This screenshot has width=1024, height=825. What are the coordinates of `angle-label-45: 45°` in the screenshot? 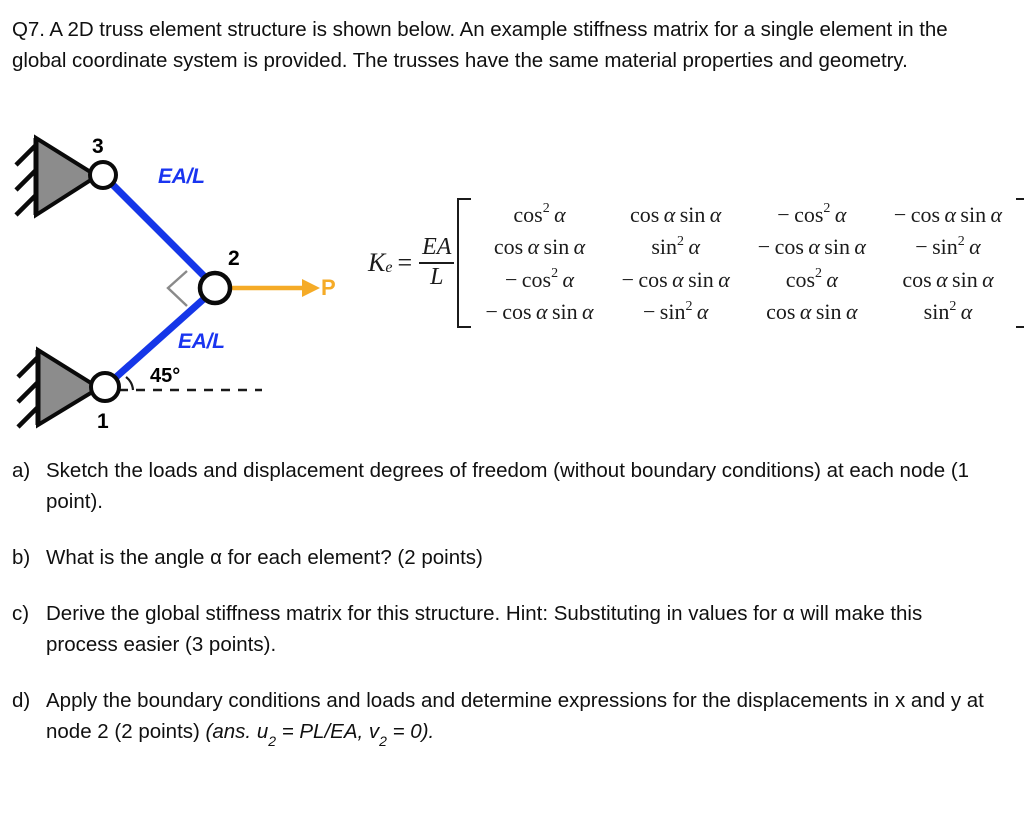 It's located at (165, 376).